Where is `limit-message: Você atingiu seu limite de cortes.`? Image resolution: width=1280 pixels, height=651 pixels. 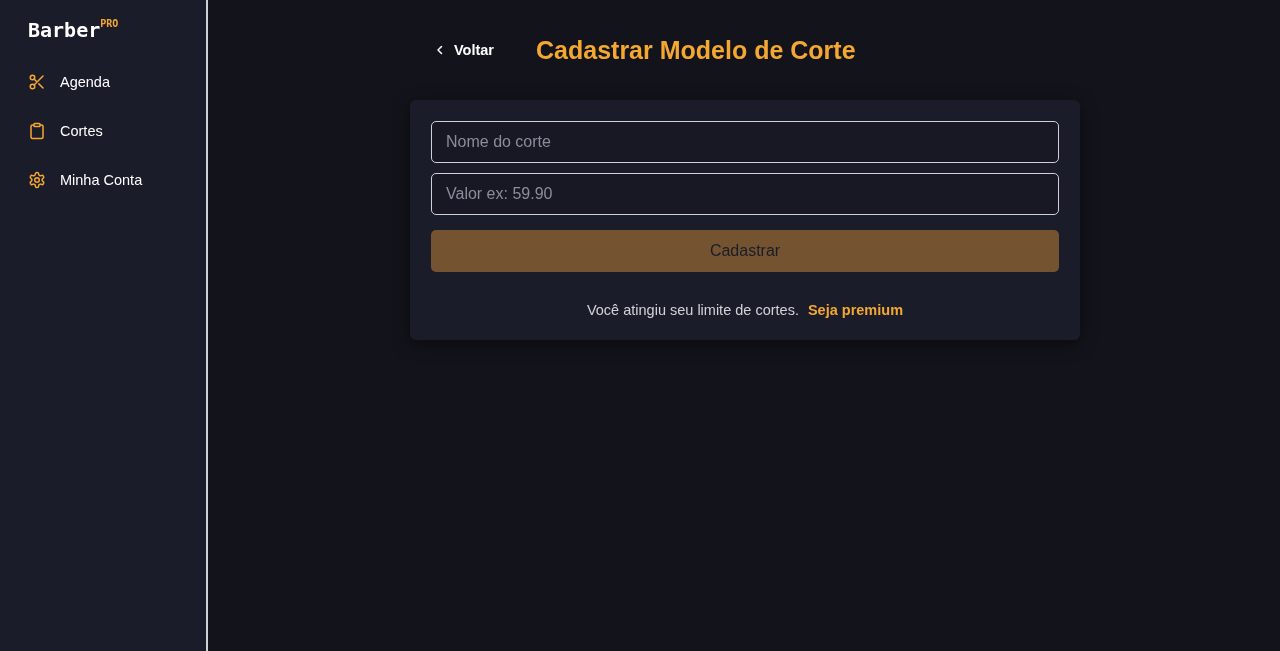 limit-message: Você atingiu seu limite de cortes. is located at coordinates (692, 310).